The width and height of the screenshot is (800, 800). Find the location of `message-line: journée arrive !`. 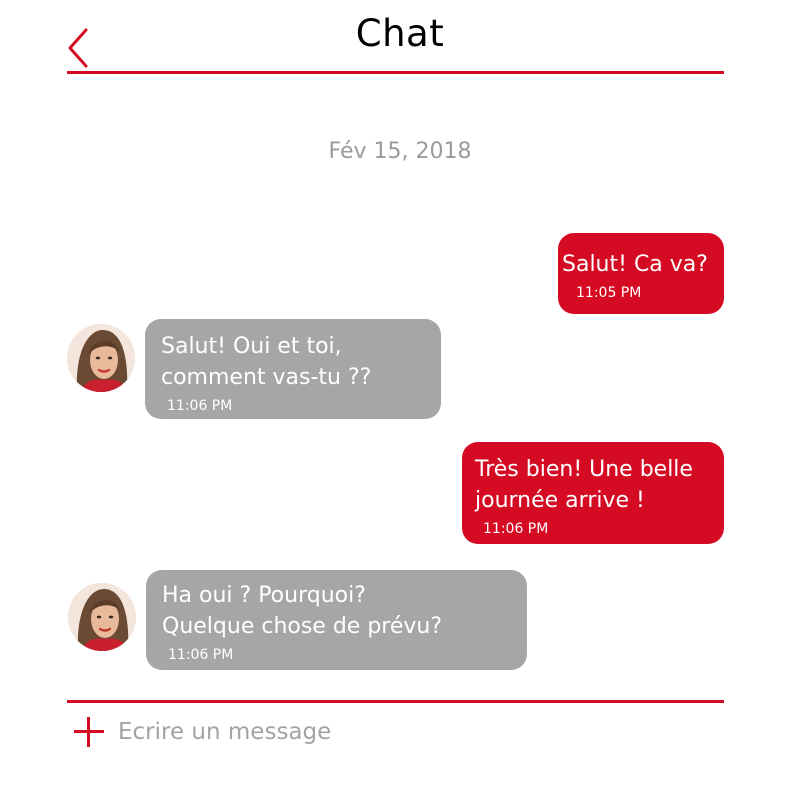

message-line: journée arrive ! is located at coordinates (560, 500).